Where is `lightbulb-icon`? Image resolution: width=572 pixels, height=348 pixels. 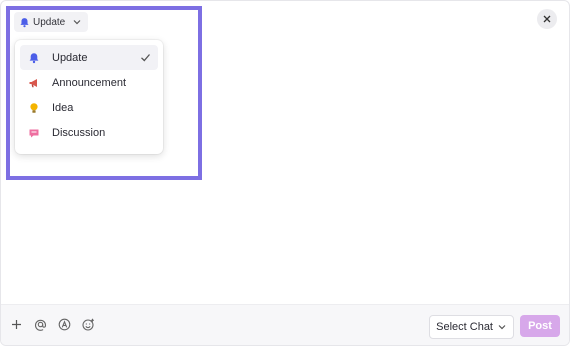
lightbulb-icon is located at coordinates (34, 108).